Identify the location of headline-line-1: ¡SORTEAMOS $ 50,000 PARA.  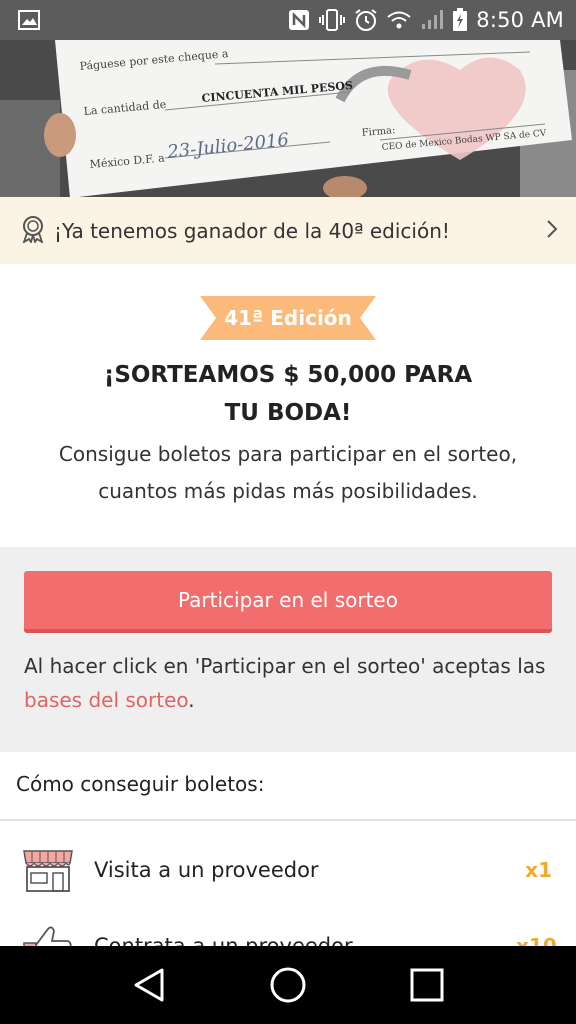
(288, 375).